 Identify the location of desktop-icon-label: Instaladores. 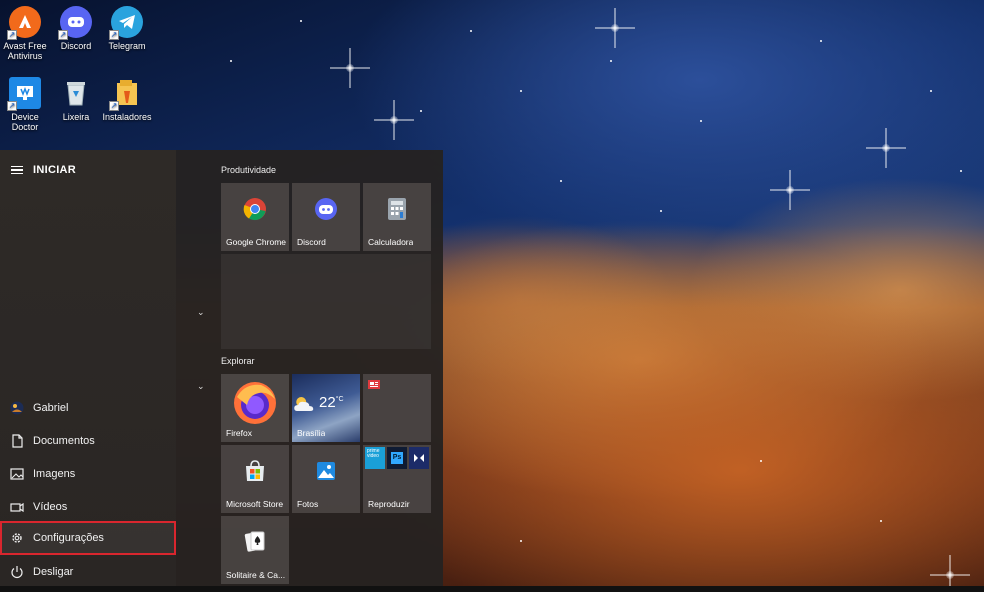
(127, 117).